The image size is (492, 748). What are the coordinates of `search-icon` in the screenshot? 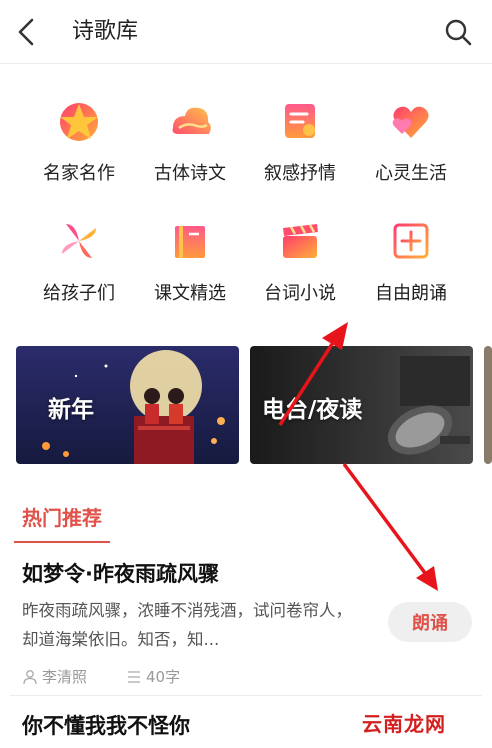 It's located at (458, 32).